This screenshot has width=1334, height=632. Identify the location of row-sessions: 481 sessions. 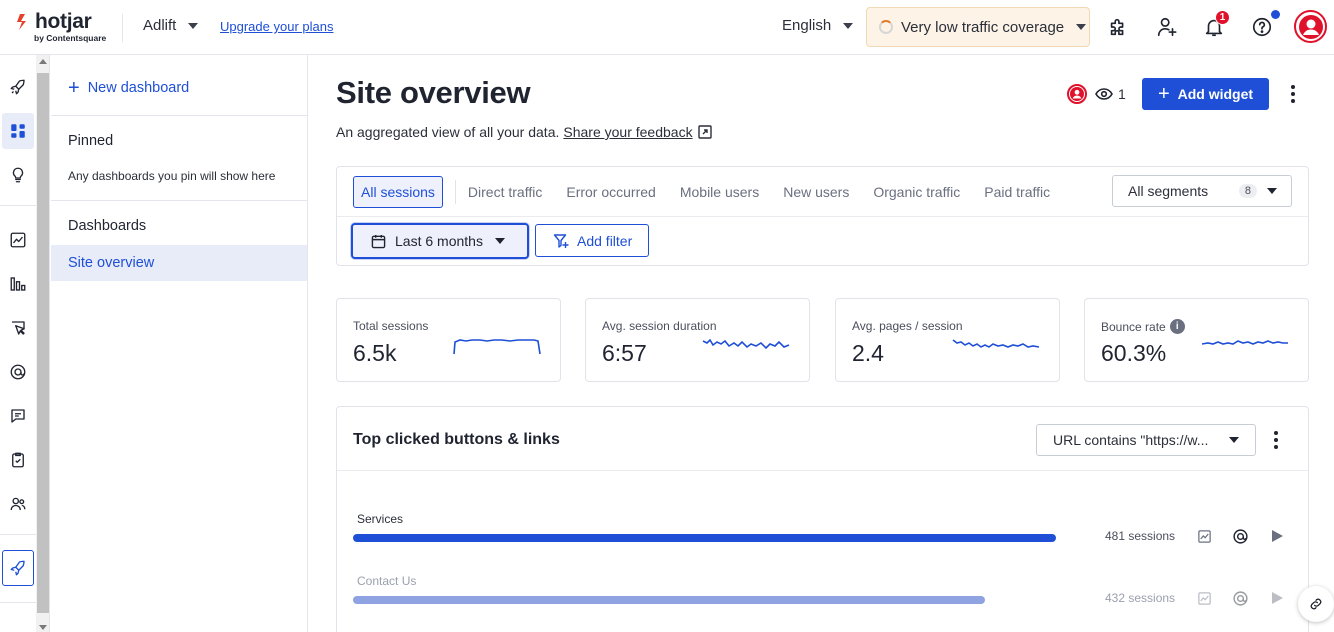
(1140, 536).